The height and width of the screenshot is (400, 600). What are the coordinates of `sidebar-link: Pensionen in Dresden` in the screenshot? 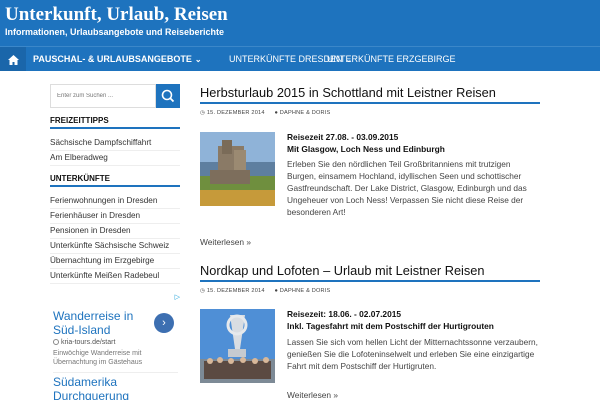 It's located at (115, 232).